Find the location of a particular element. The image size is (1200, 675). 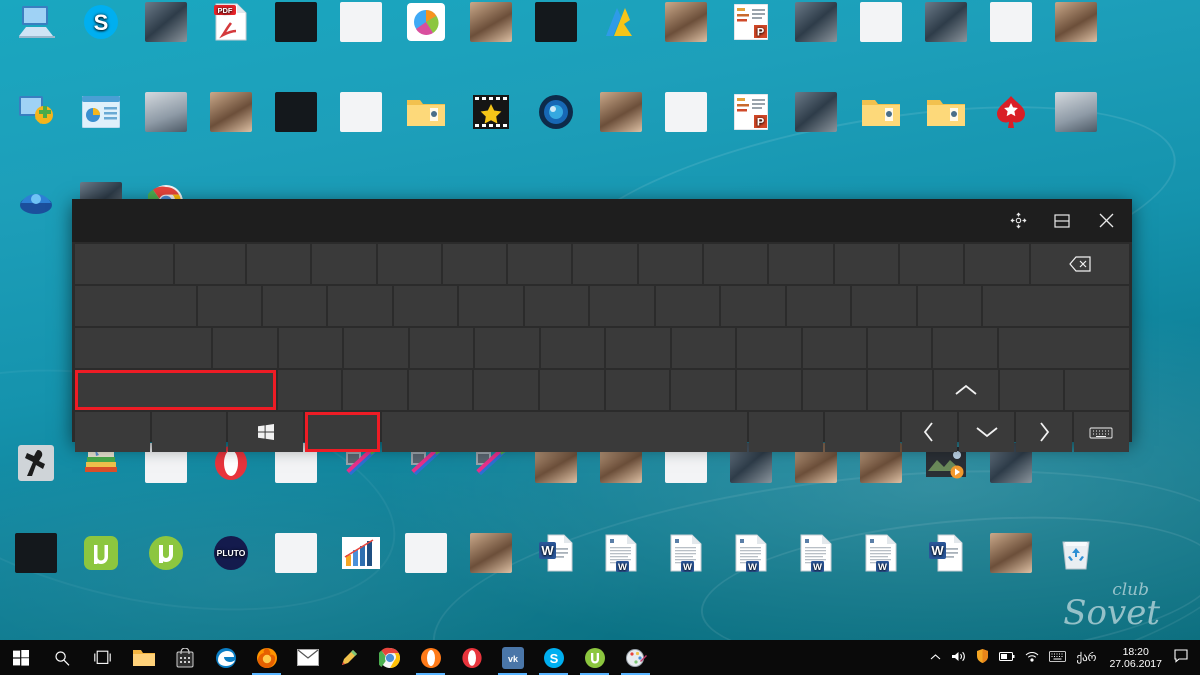

osk-key-del is located at coordinates (1097, 390).